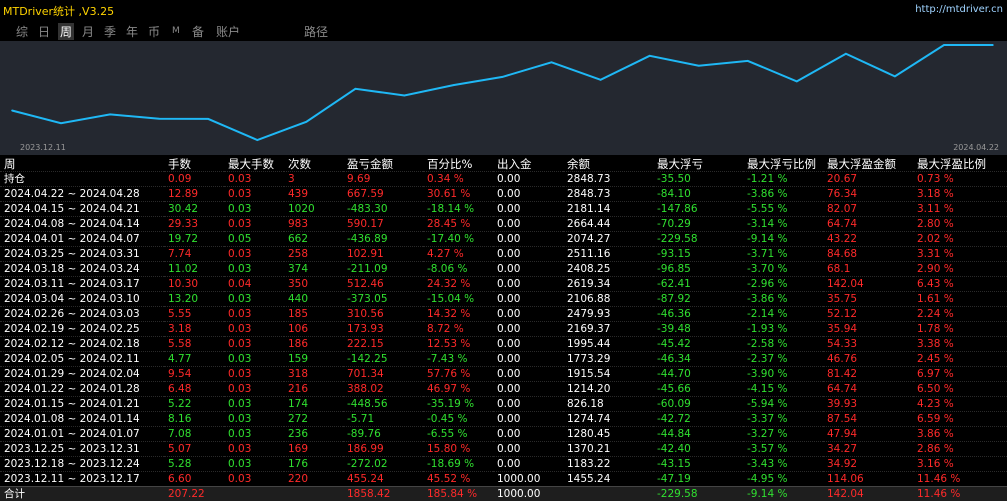 This screenshot has height=501, width=1007. What do you see at coordinates (608, 194) in the screenshot?
I see `table-cell: 2848.73` at bounding box center [608, 194].